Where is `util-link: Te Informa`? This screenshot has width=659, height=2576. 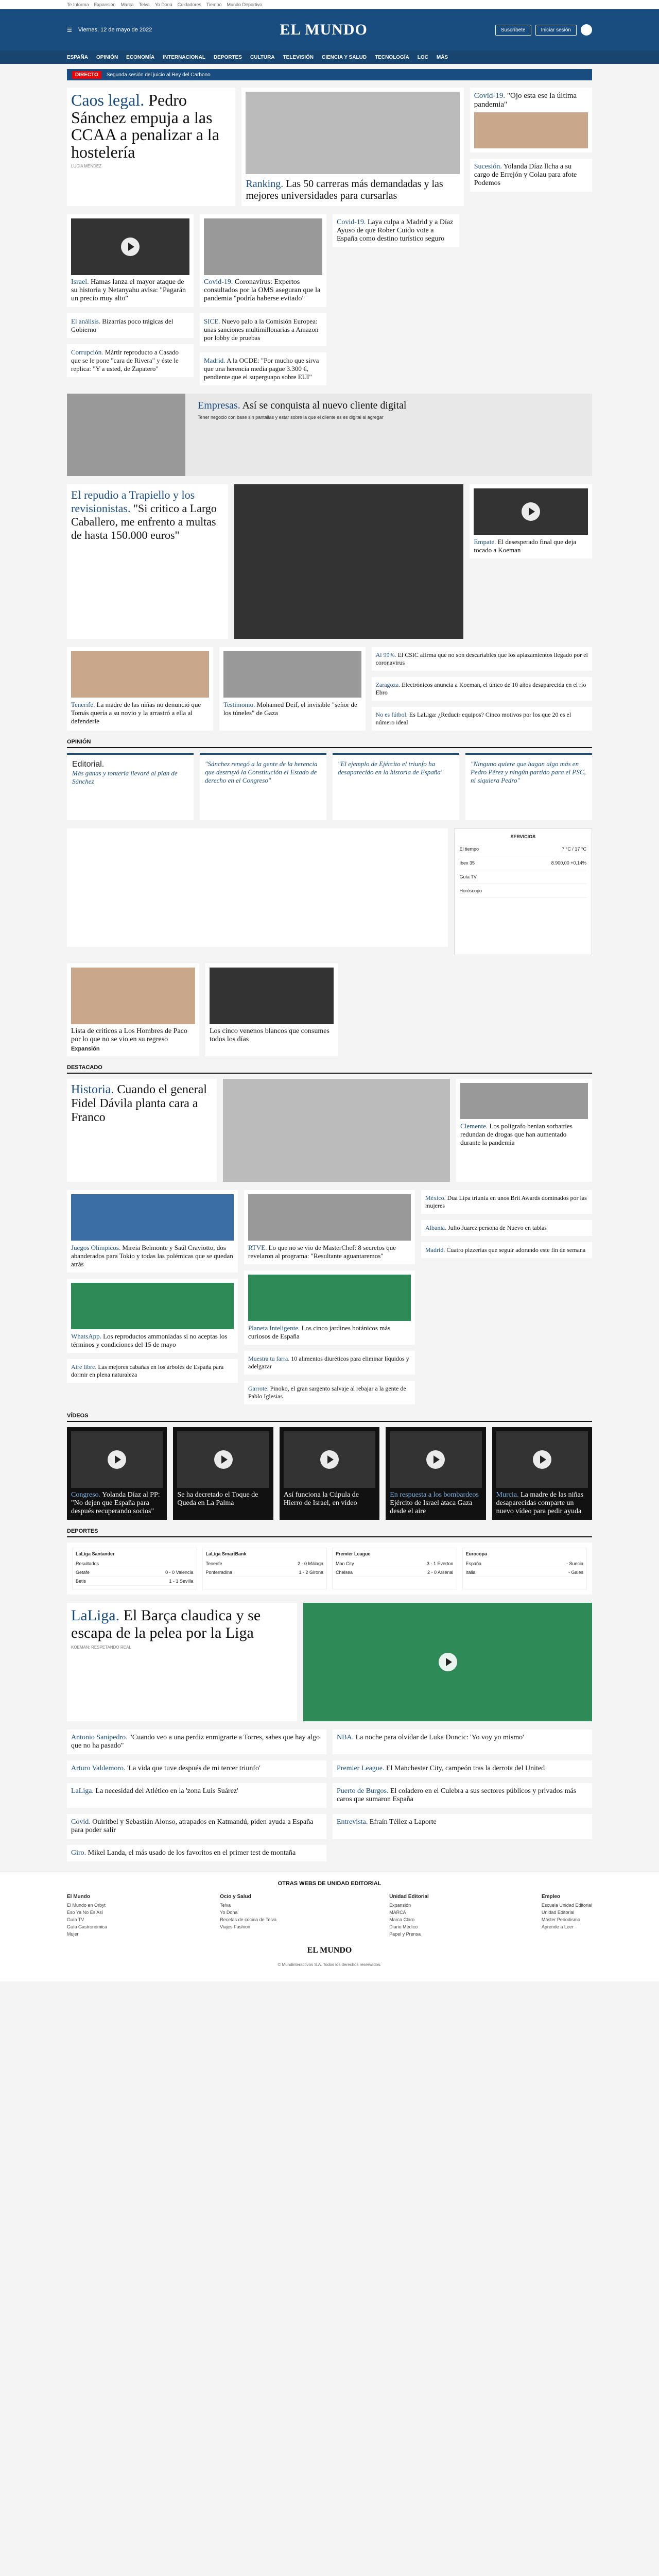 util-link: Te Informa is located at coordinates (78, 4).